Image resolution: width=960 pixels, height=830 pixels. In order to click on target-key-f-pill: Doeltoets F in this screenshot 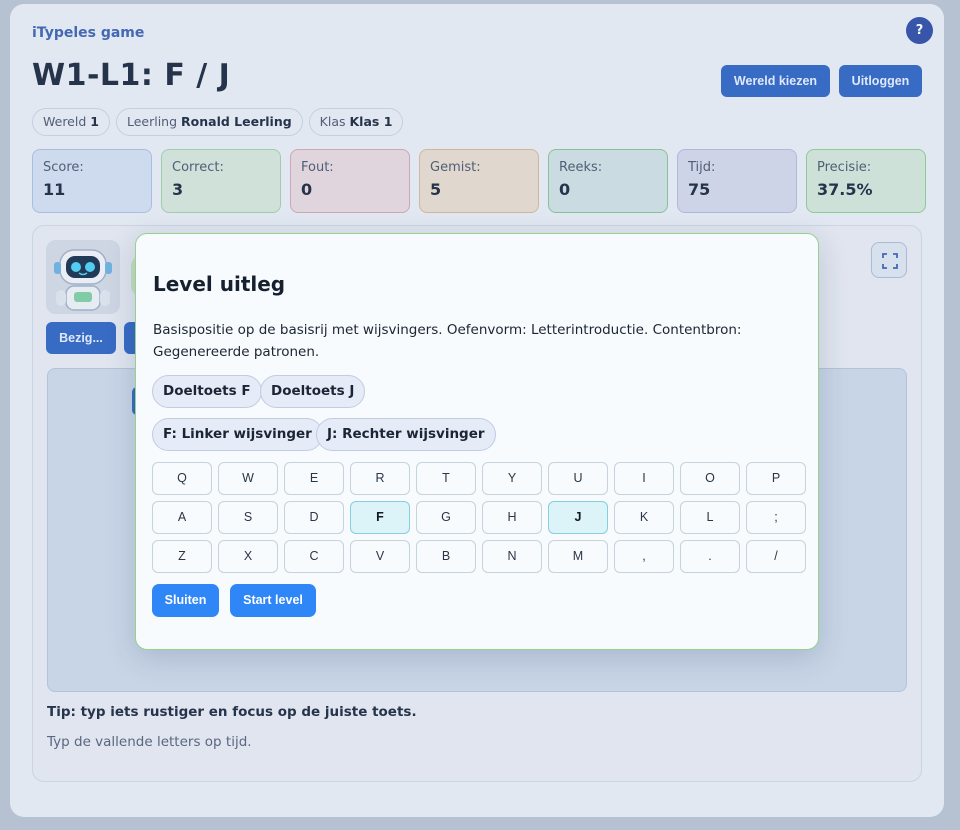, I will do `click(207, 391)`.